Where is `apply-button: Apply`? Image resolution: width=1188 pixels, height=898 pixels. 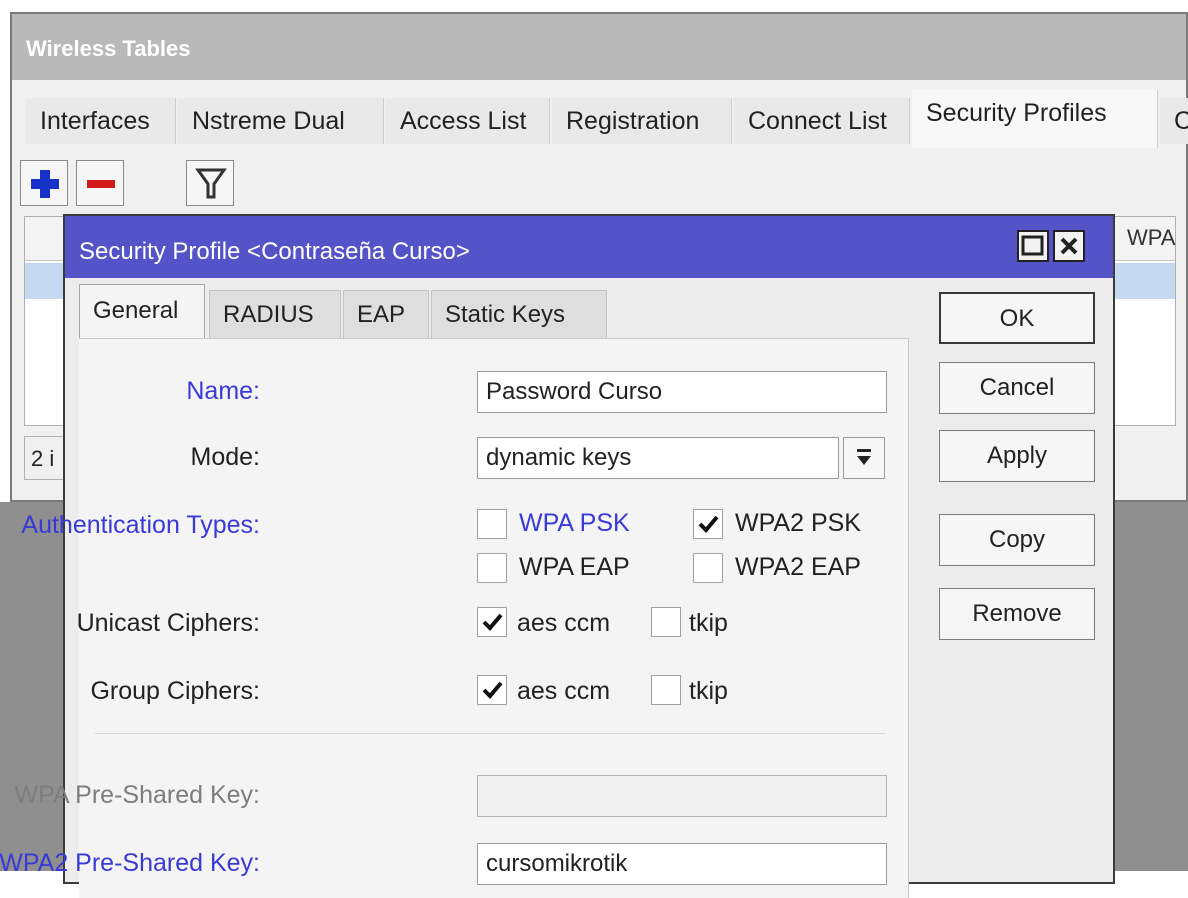 apply-button: Apply is located at coordinates (1017, 456).